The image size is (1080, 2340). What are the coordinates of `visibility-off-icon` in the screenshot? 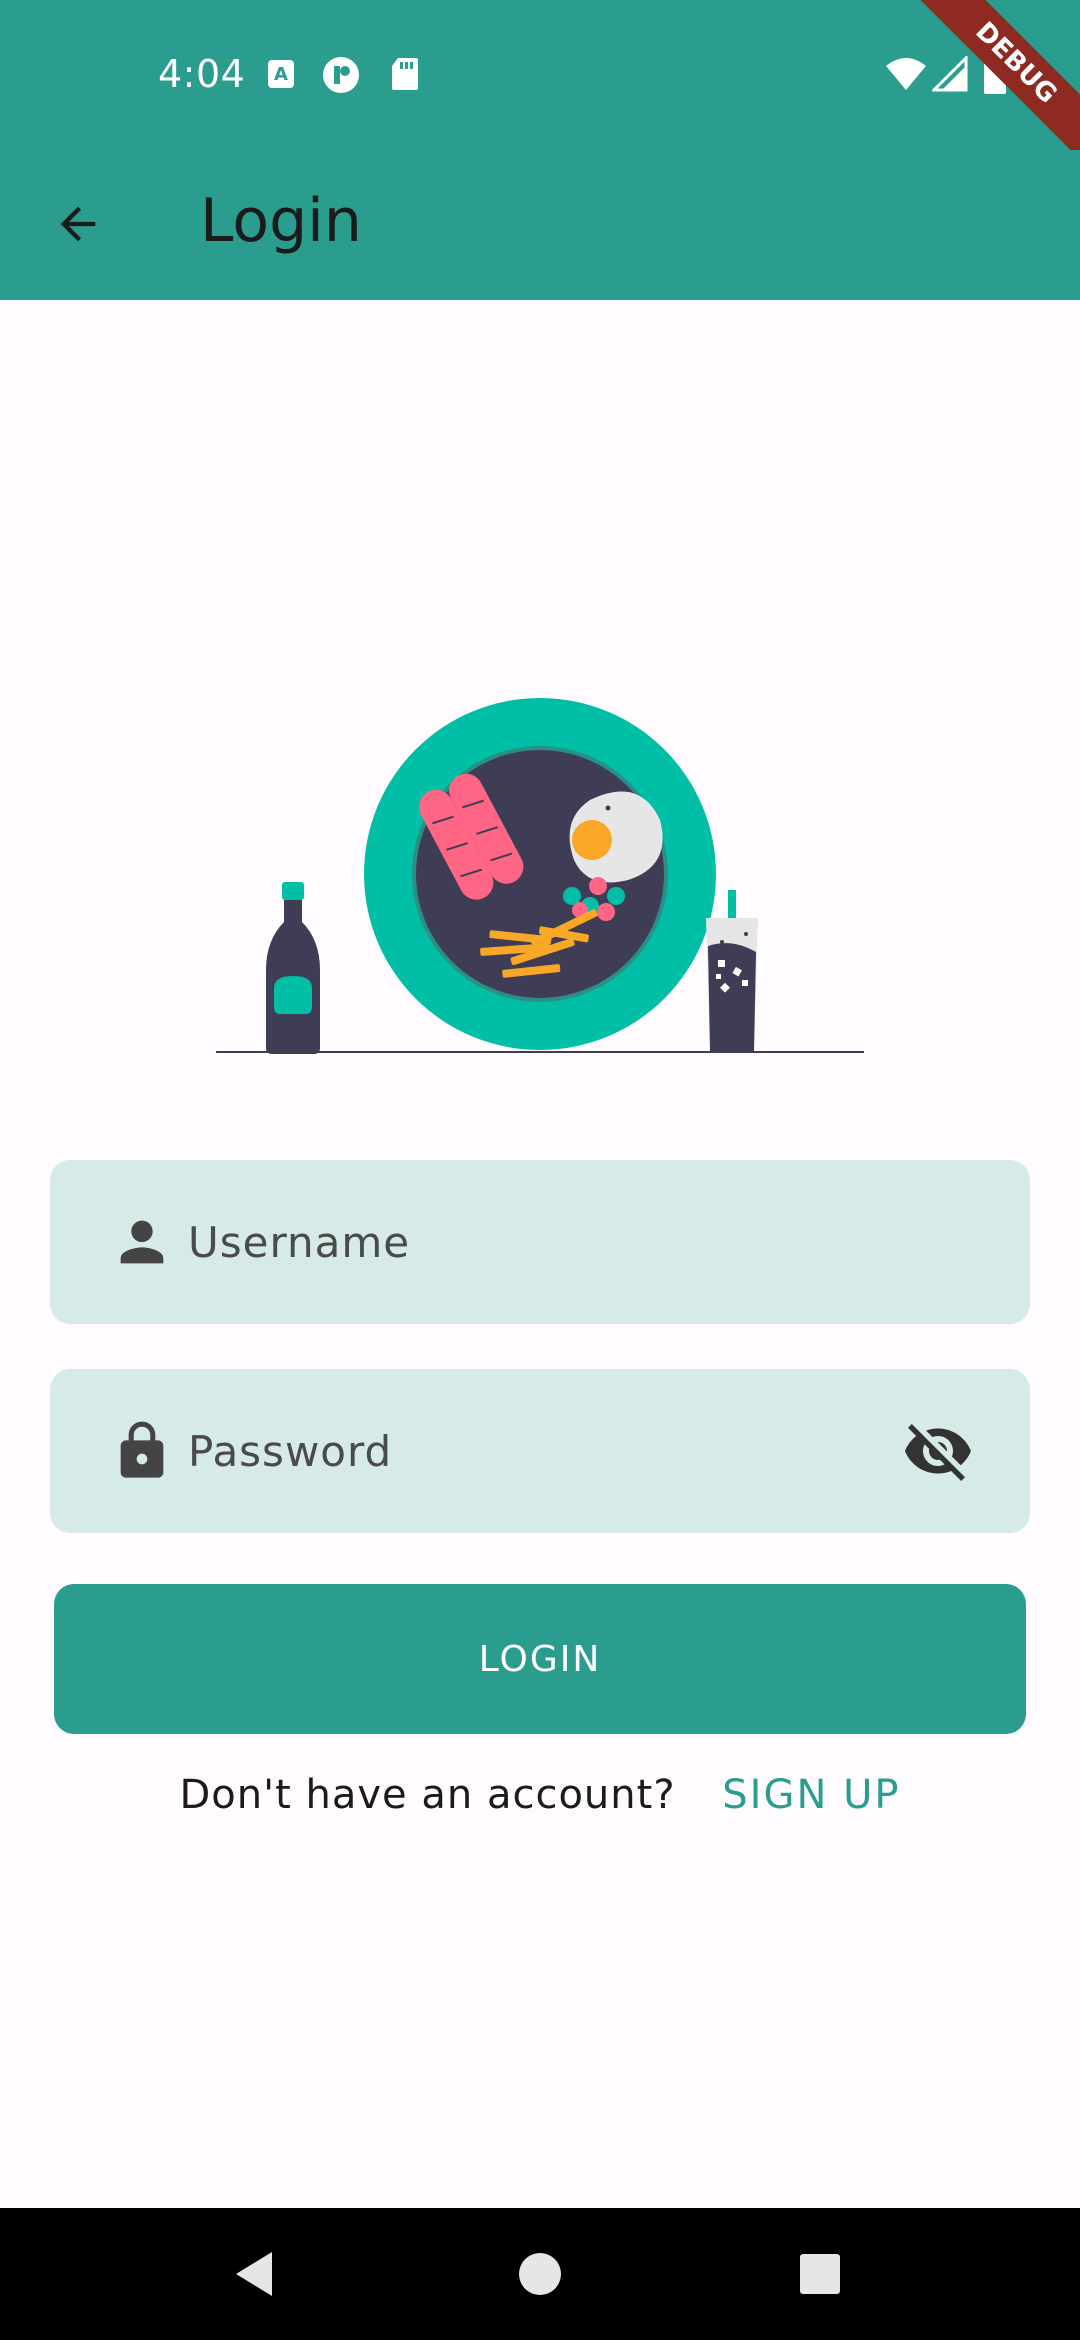 It's located at (938, 1451).